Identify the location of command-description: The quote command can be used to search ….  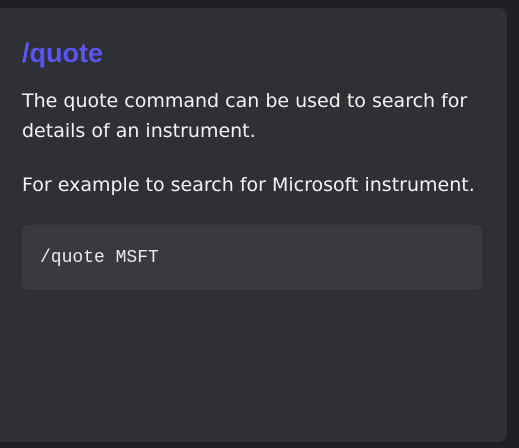
(245, 116).